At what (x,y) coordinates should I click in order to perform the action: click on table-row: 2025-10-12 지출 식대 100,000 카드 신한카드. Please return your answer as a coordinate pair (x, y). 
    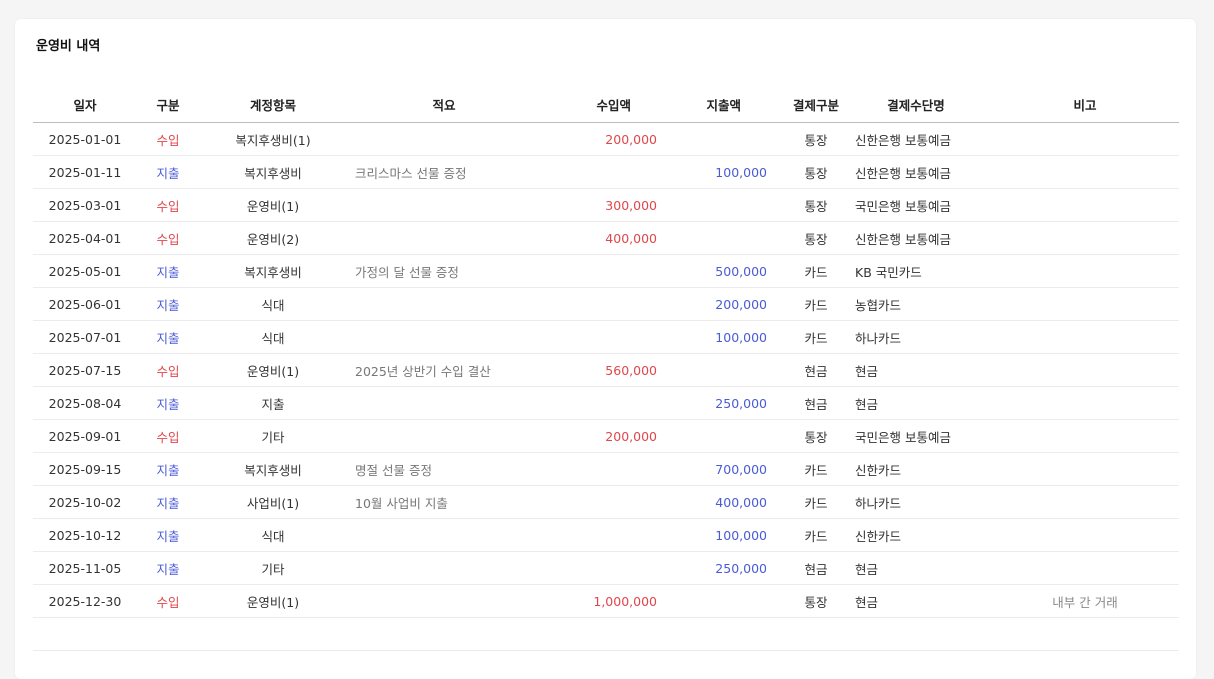
    Looking at the image, I should click on (606, 535).